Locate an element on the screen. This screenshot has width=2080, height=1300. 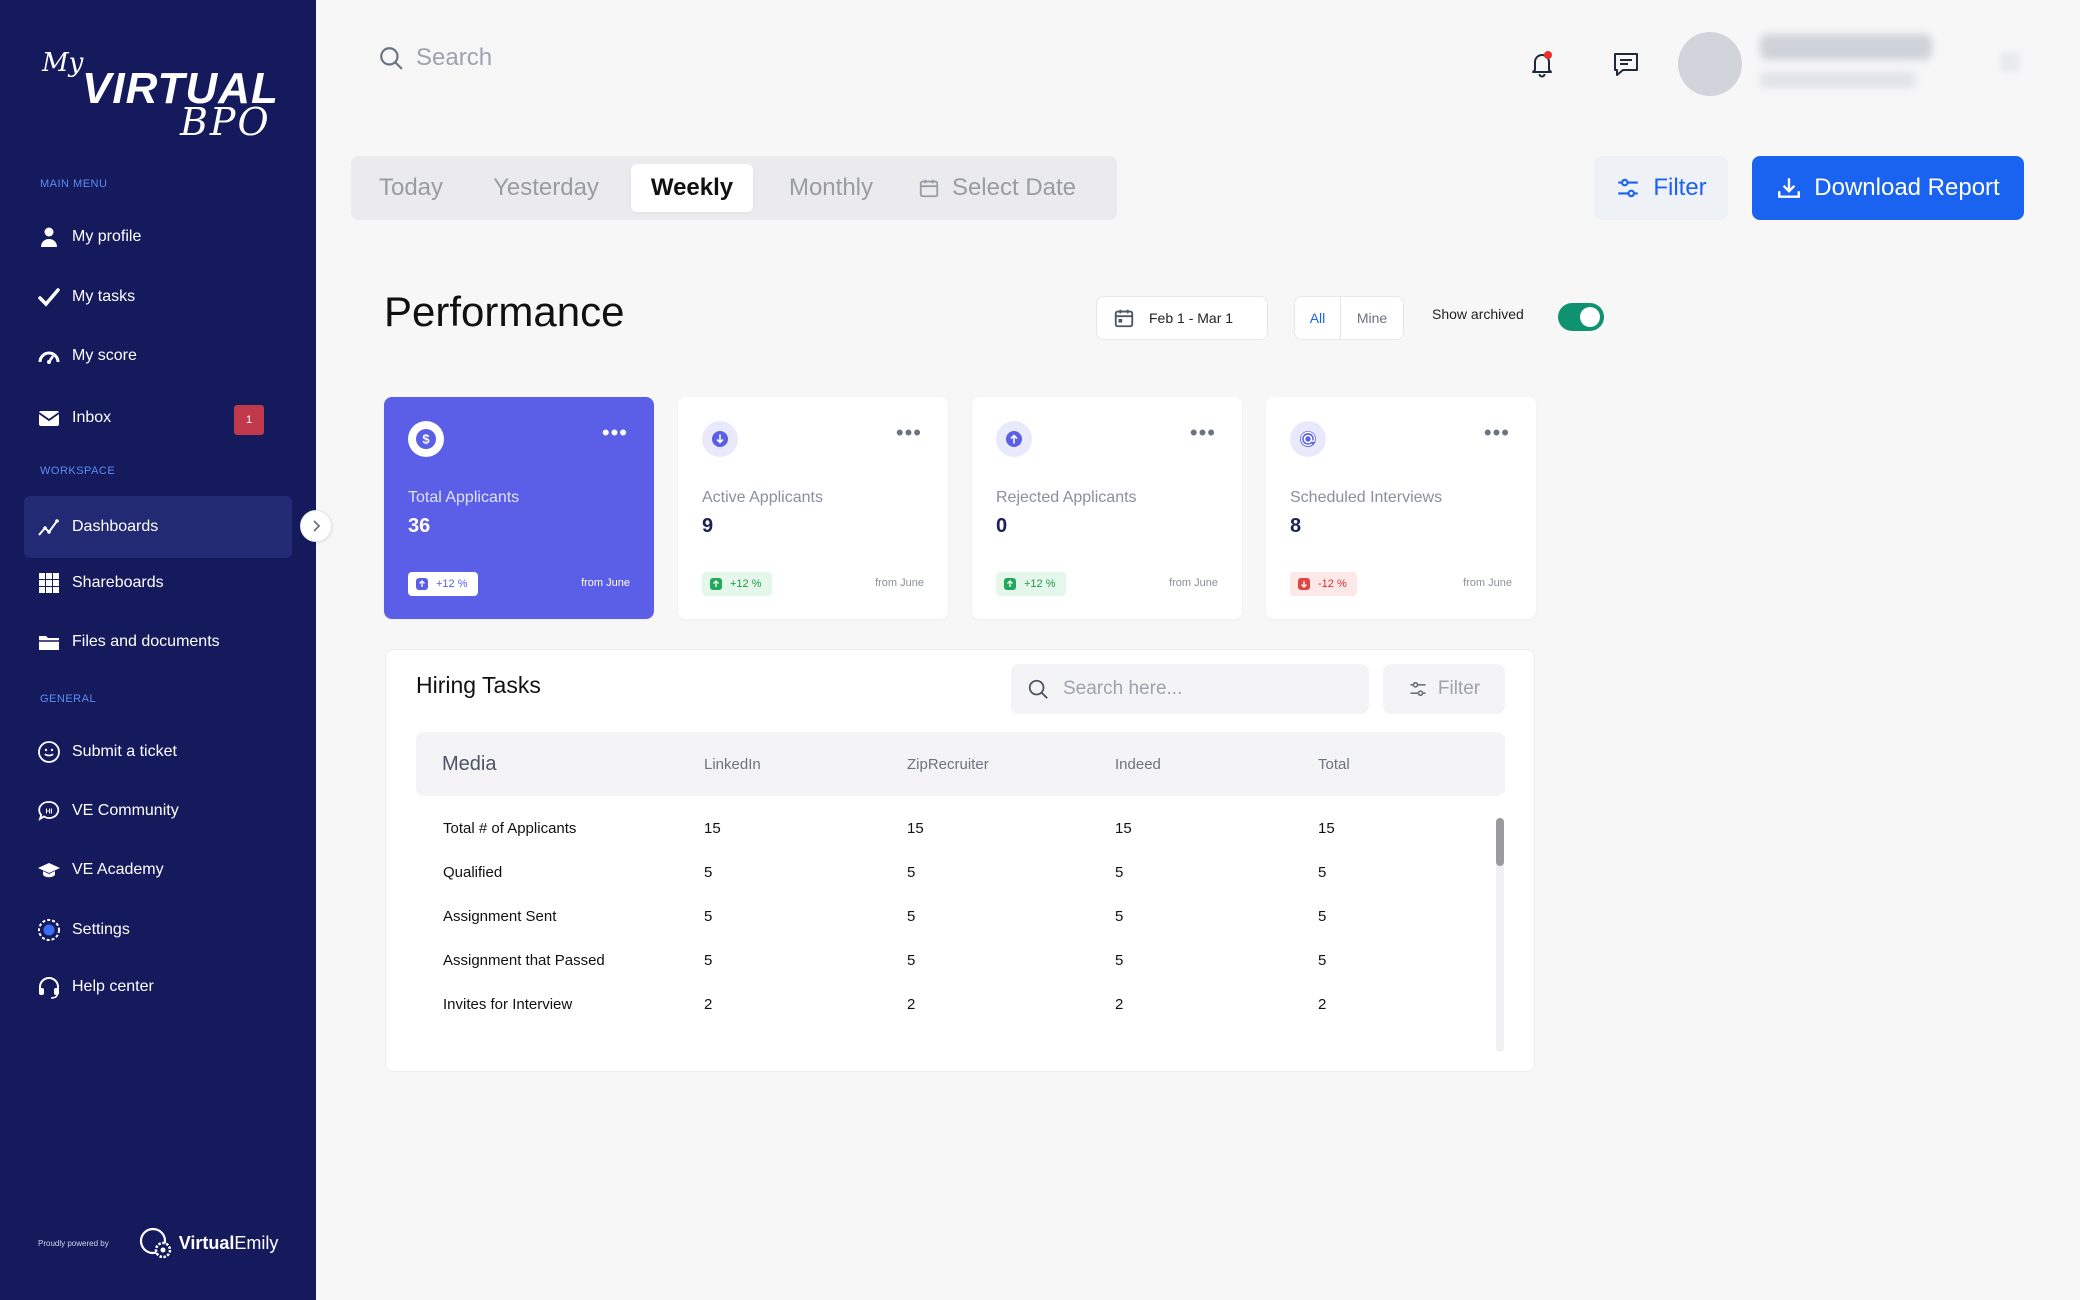
search-icon is located at coordinates (391, 58).